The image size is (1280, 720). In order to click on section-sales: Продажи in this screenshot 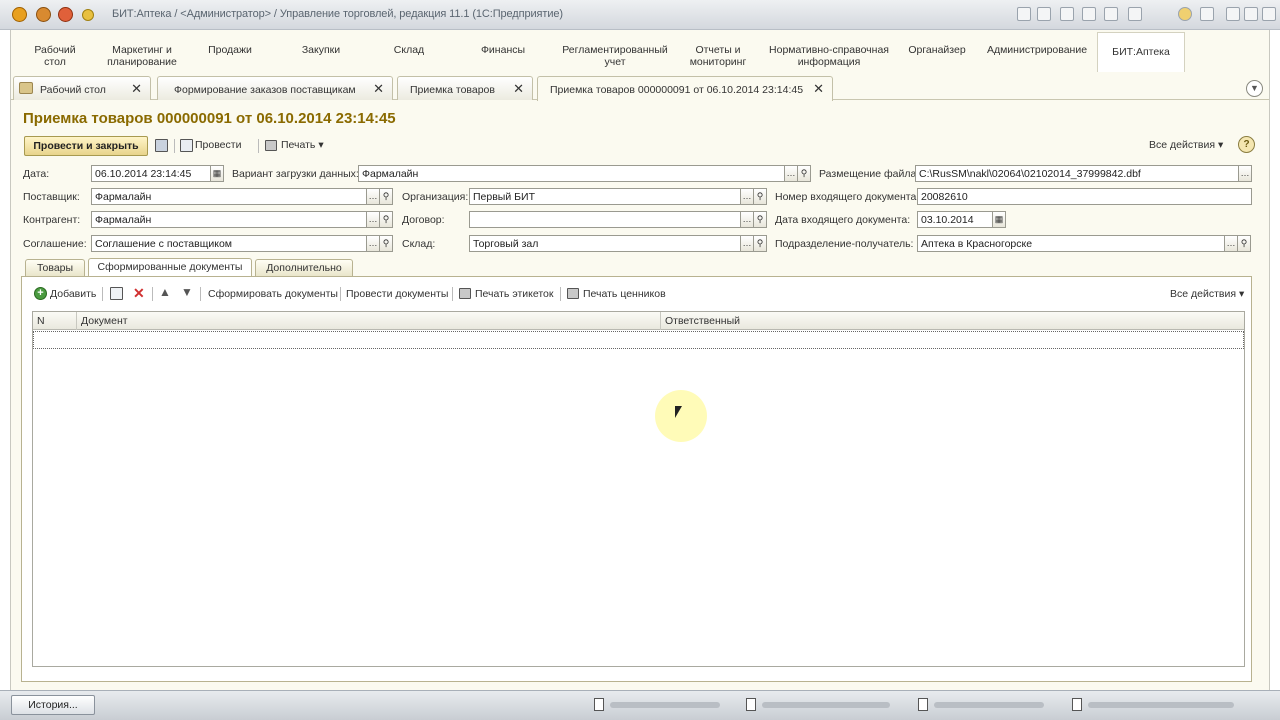, I will do `click(230, 52)`.